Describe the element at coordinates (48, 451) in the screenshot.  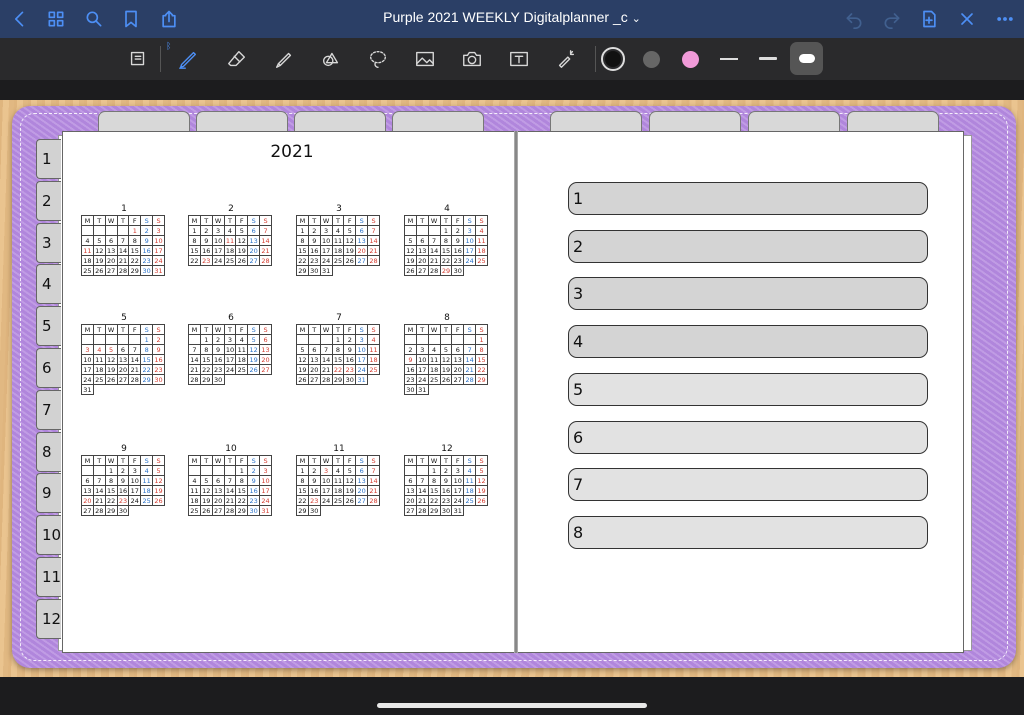
I see `side-tab-8: 8` at that location.